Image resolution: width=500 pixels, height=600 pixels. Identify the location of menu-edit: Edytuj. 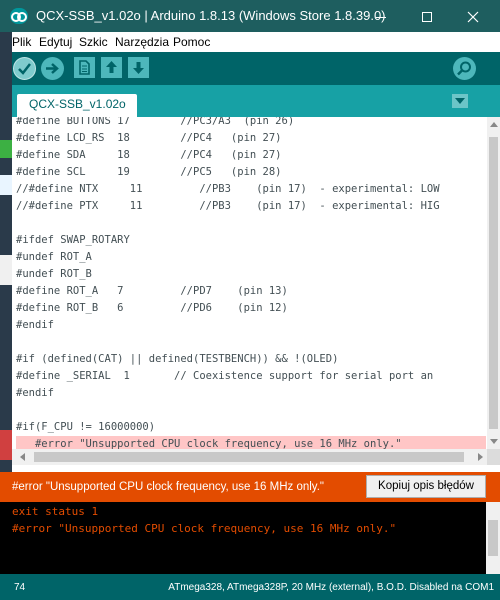
(55, 42).